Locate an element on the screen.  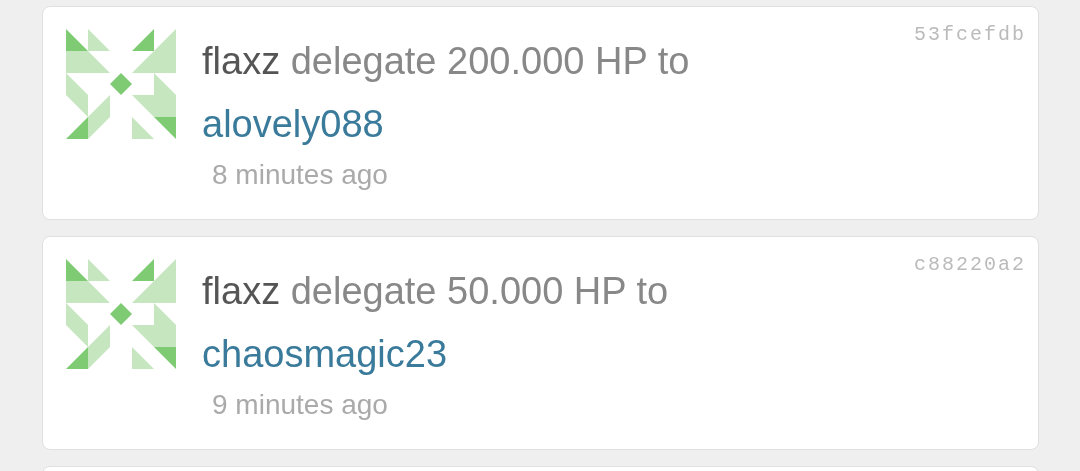
timestamp: 8 minutes ago is located at coordinates (300, 175).